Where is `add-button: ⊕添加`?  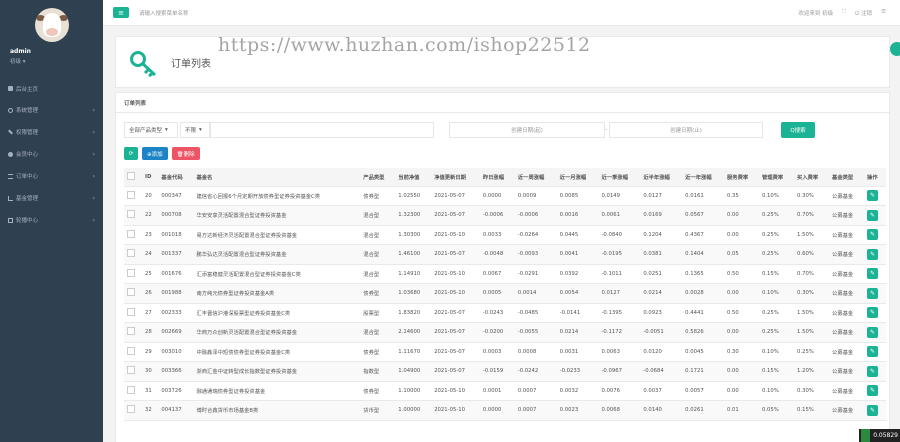
add-button: ⊕添加 is located at coordinates (155, 153).